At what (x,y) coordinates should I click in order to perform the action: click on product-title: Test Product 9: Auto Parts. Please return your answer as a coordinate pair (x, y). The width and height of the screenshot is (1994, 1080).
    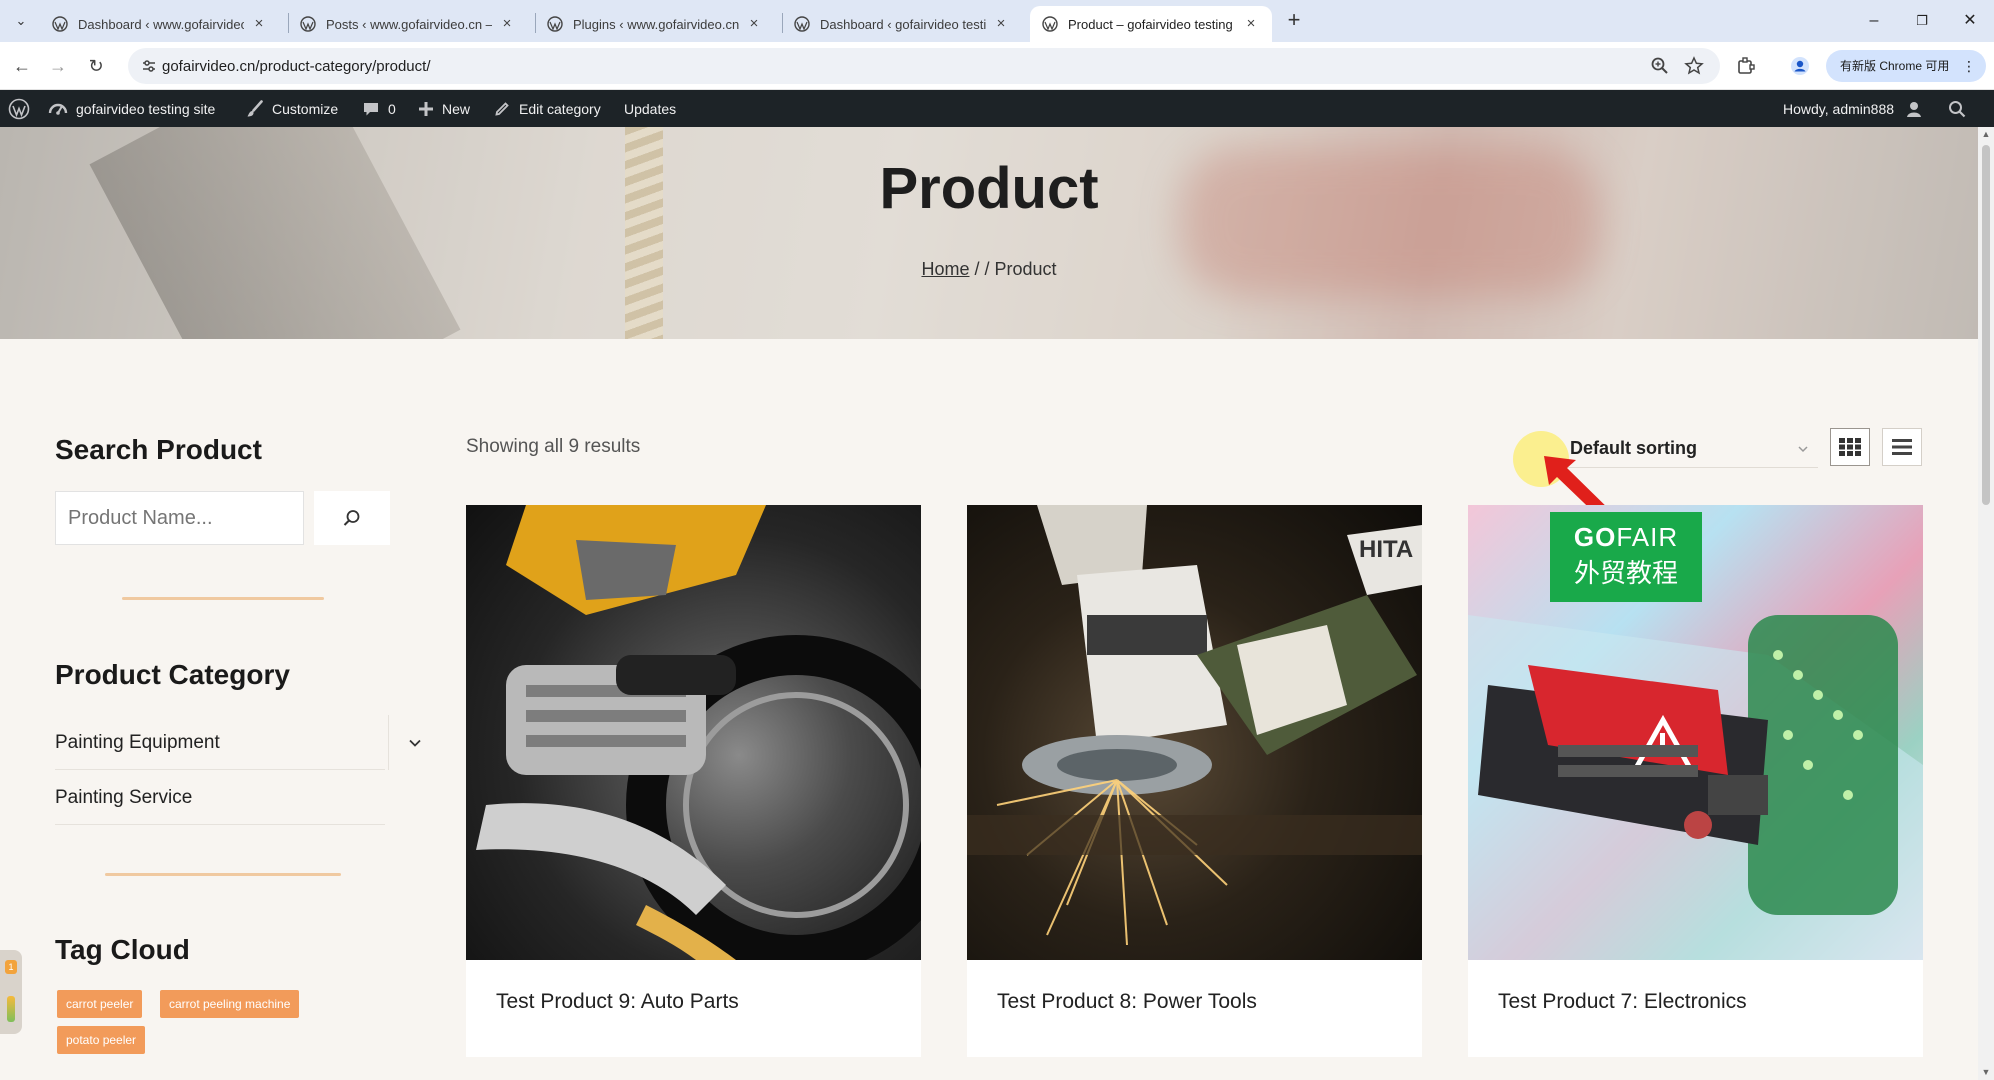
    Looking at the image, I should click on (617, 1002).